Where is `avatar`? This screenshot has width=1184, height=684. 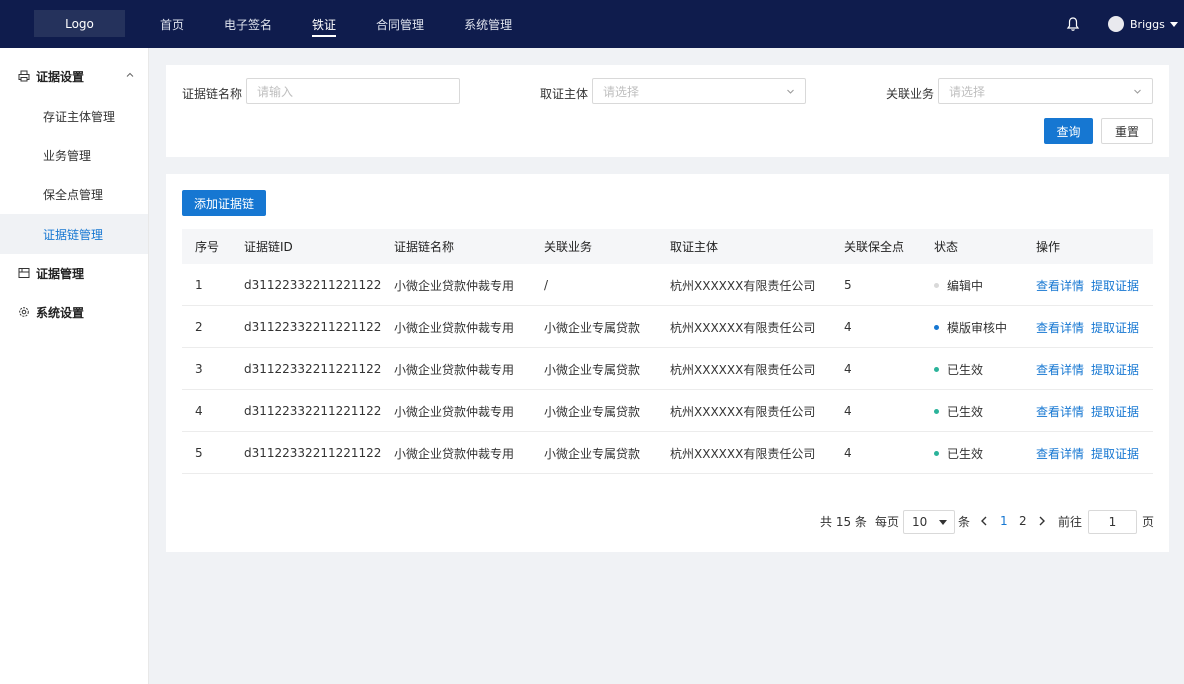 avatar is located at coordinates (1116, 24).